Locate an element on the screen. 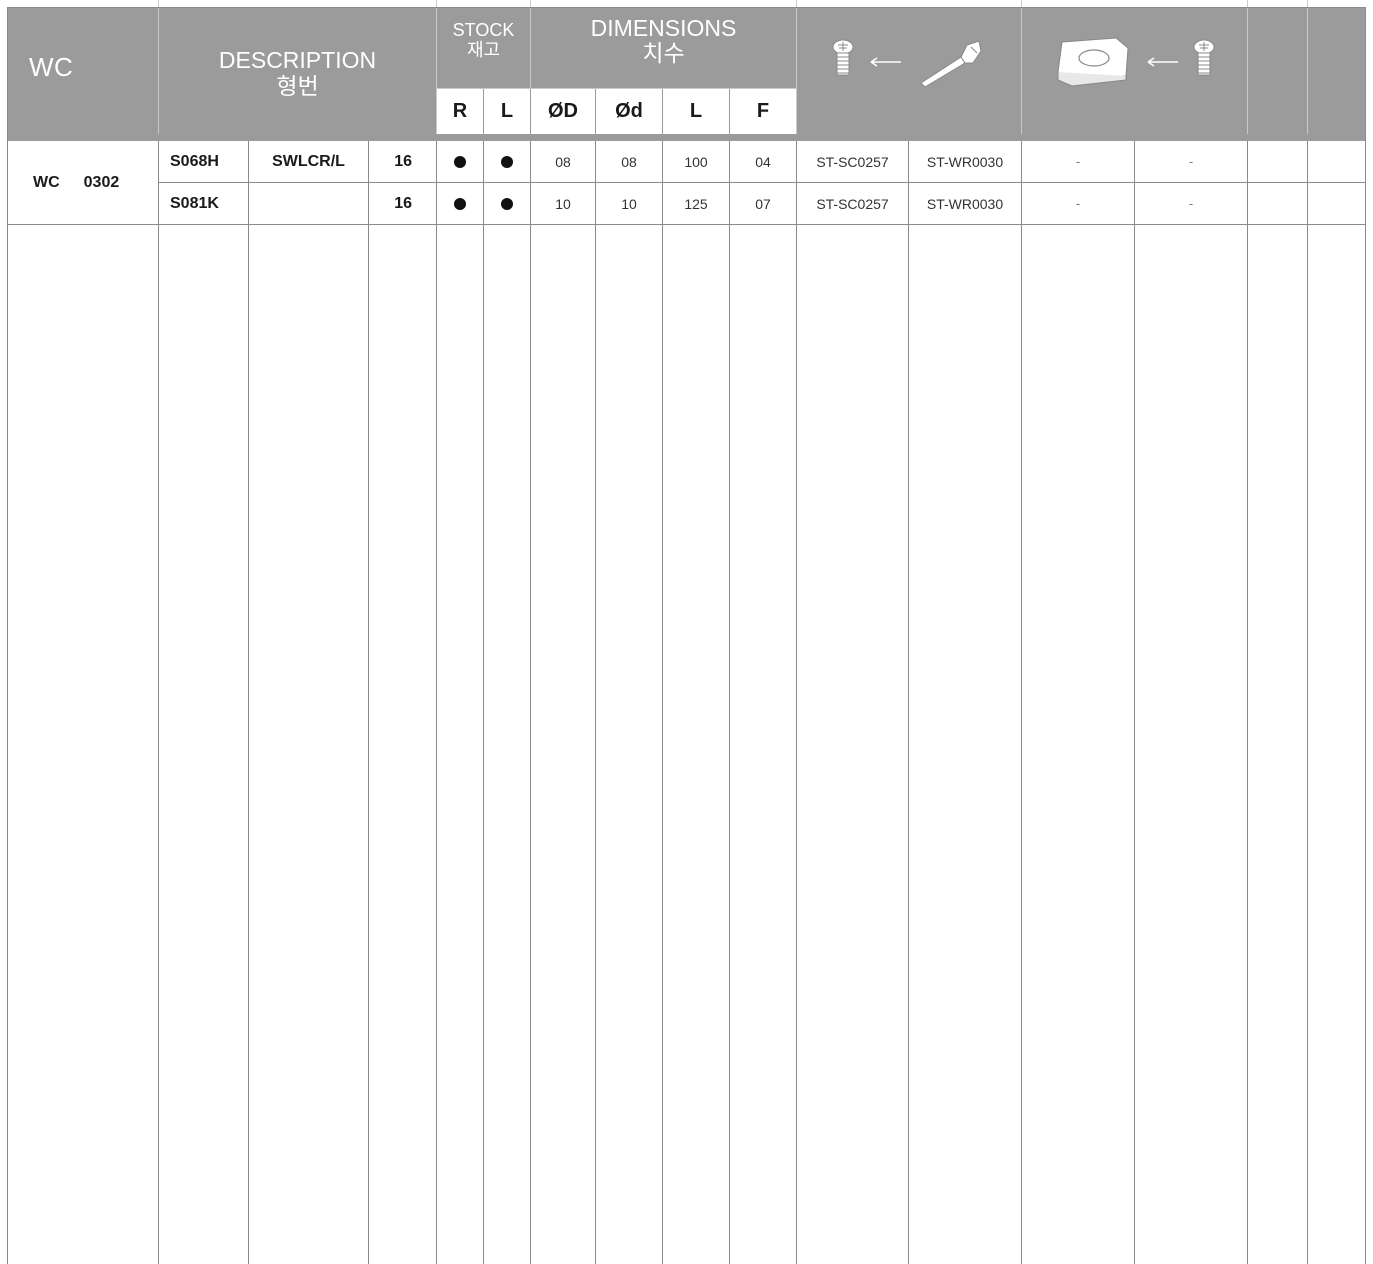  holder-type: SWLCR/L is located at coordinates (308, 161).